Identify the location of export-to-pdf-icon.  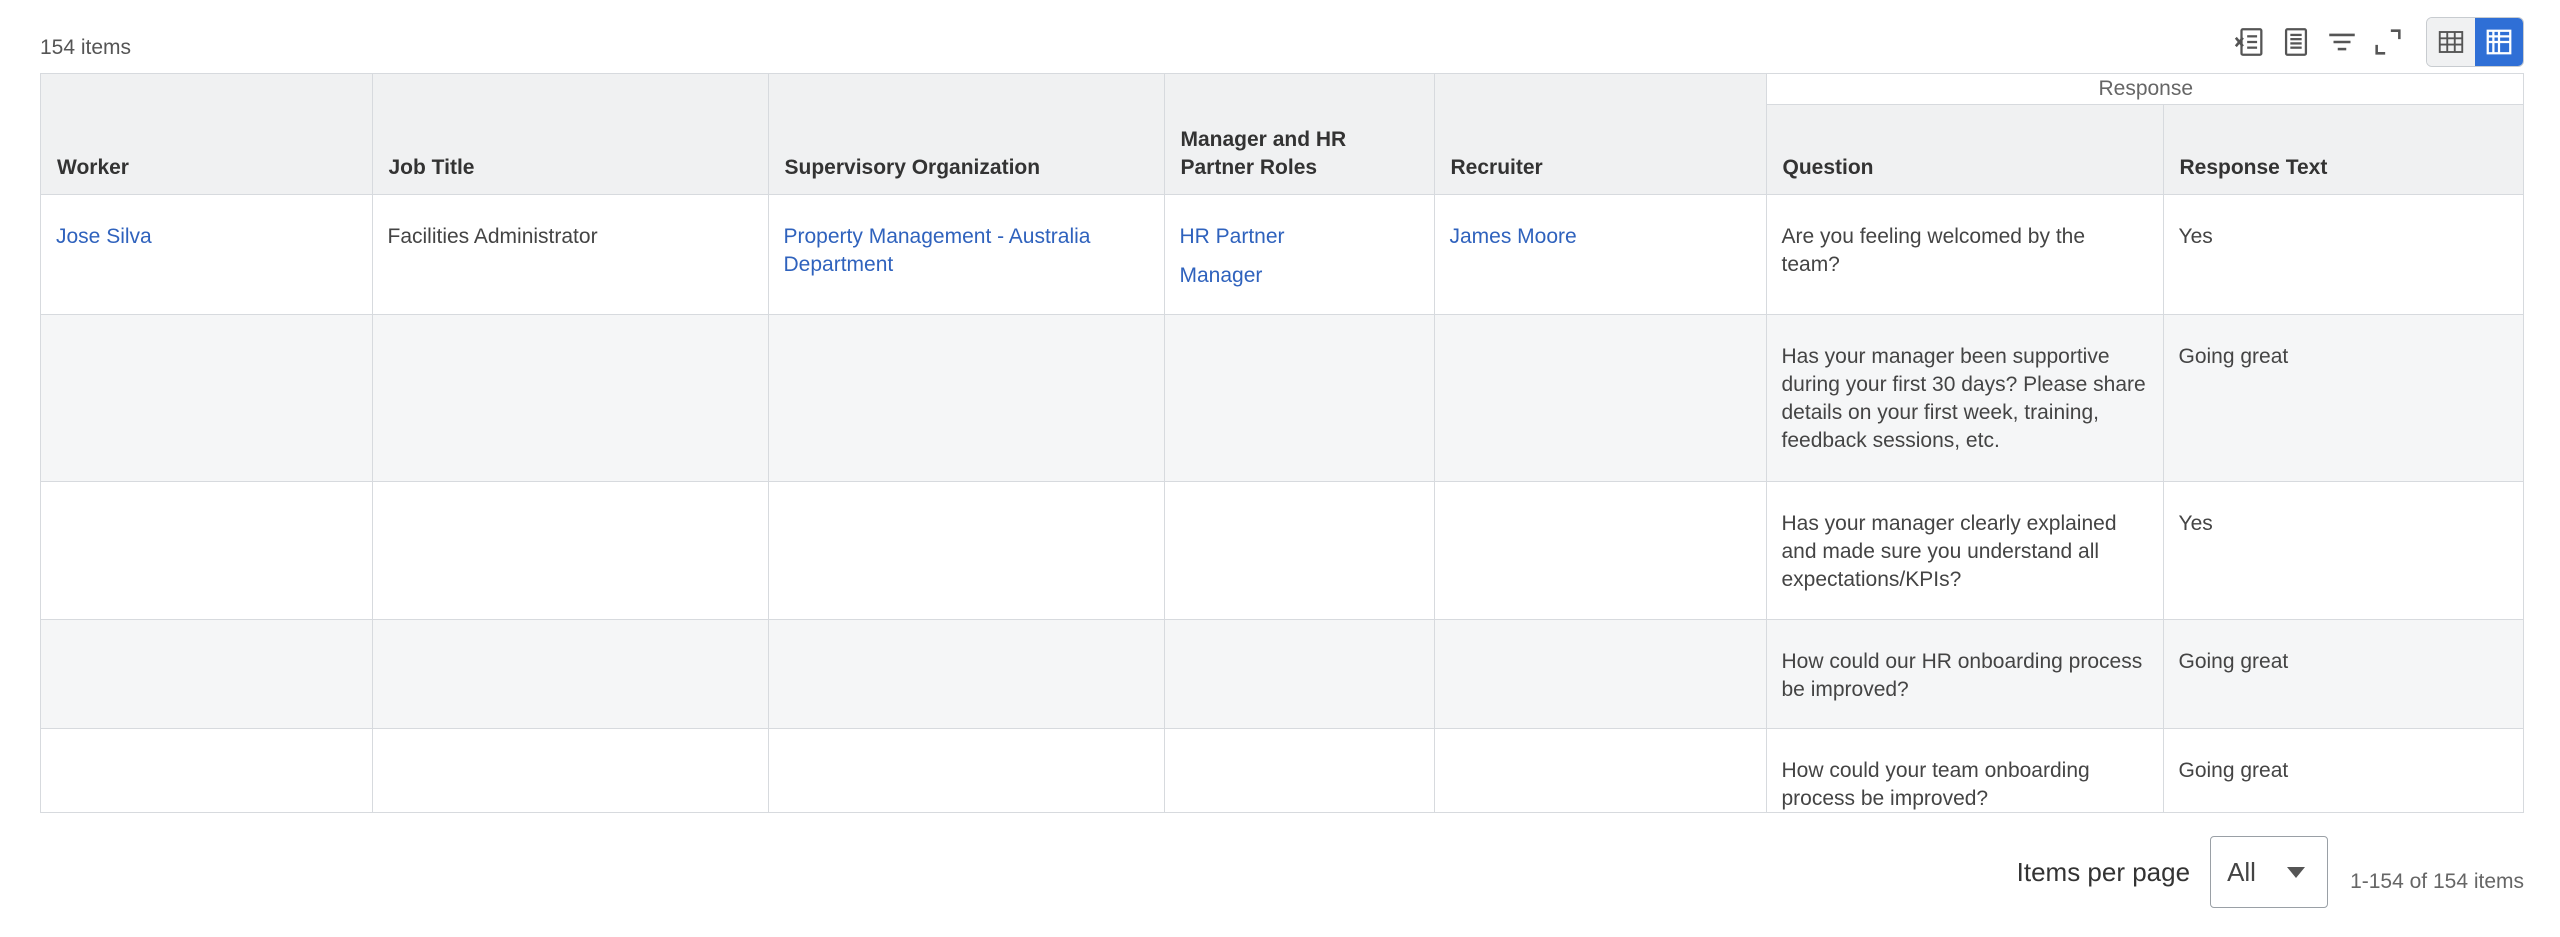
(2296, 42).